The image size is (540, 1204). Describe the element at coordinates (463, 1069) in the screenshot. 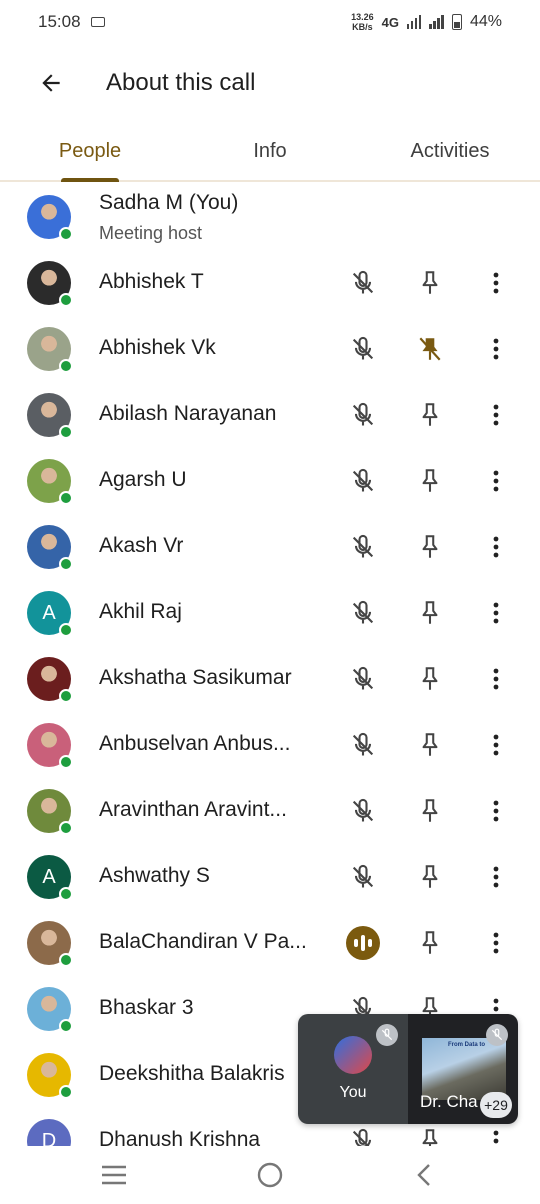

I see `pip-other-tile: From Data to Dr. Cha +29` at that location.